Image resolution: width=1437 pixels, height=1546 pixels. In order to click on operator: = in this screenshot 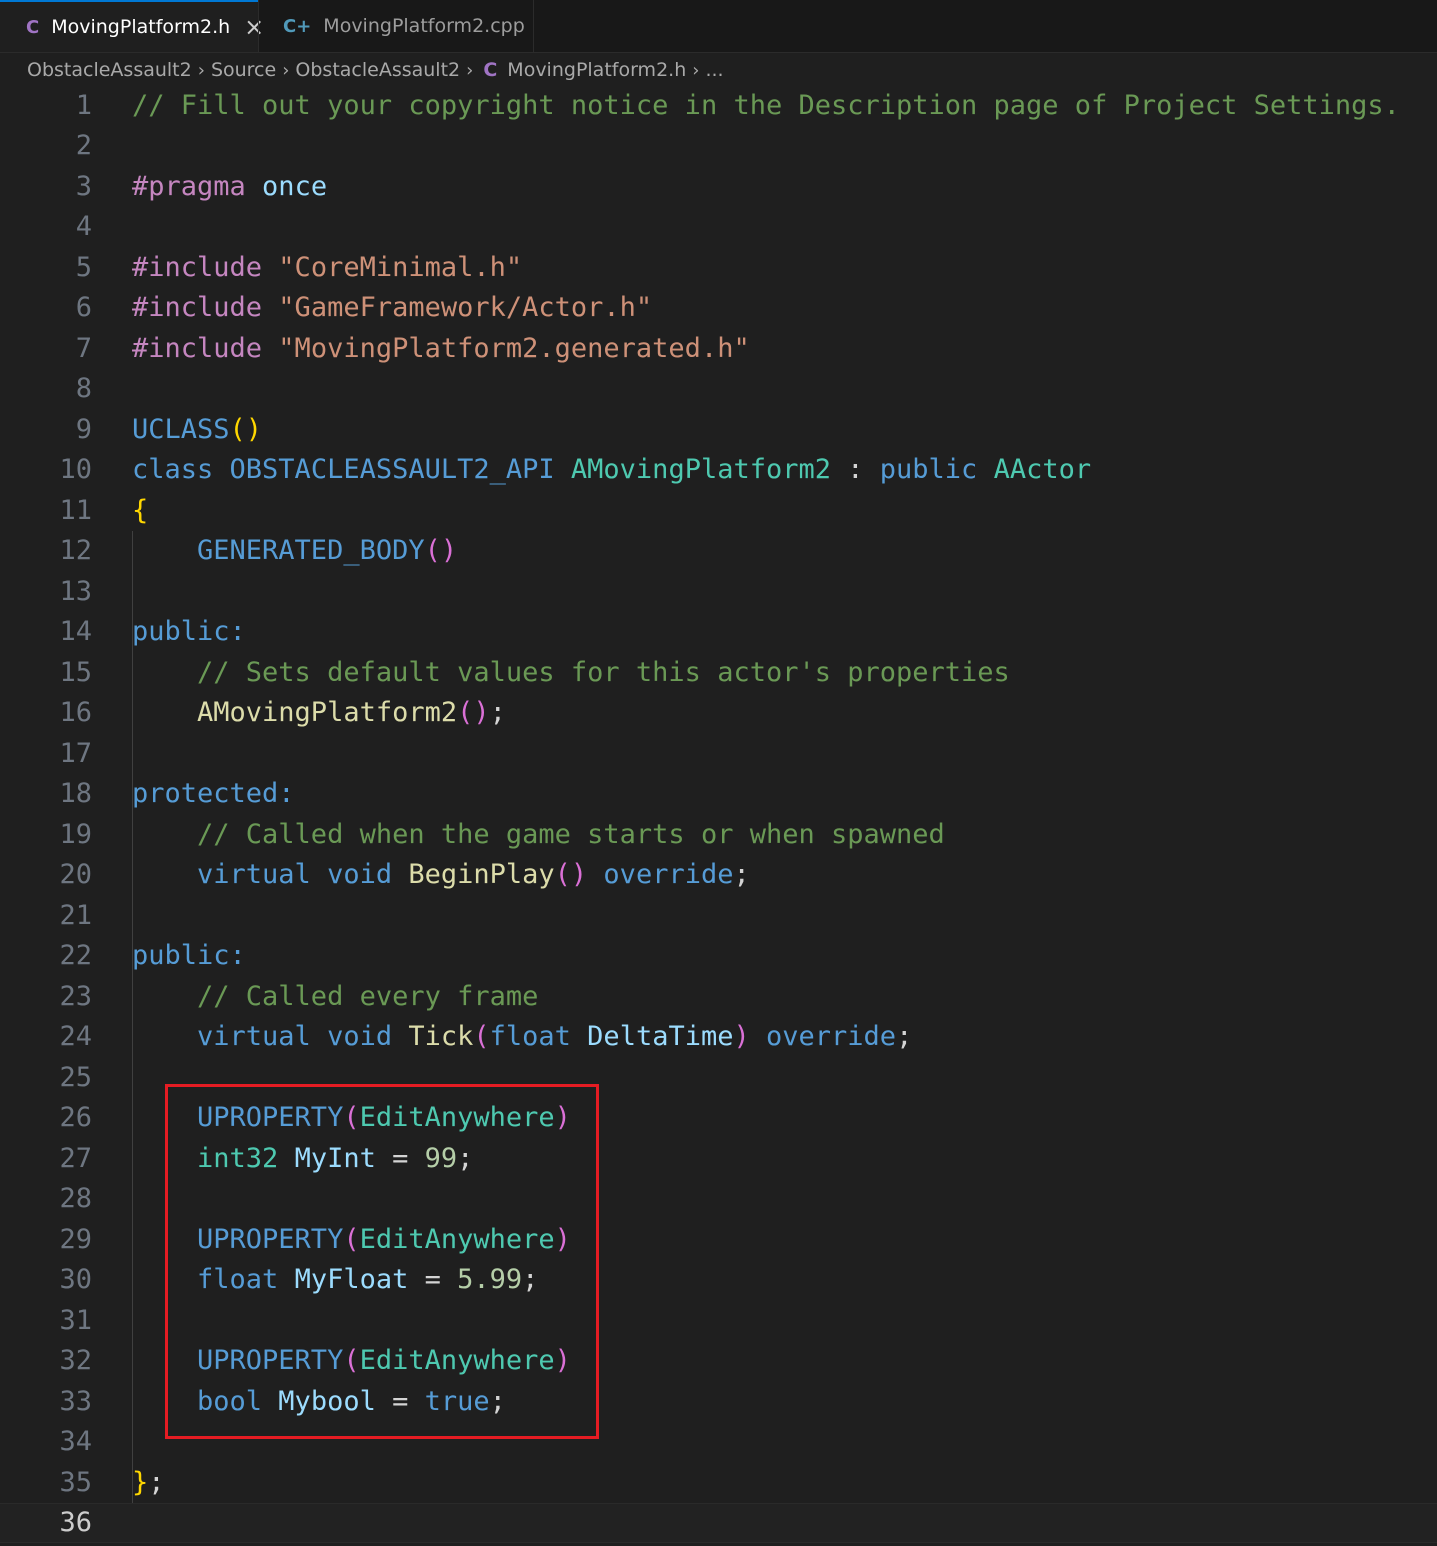, I will do `click(433, 1280)`.